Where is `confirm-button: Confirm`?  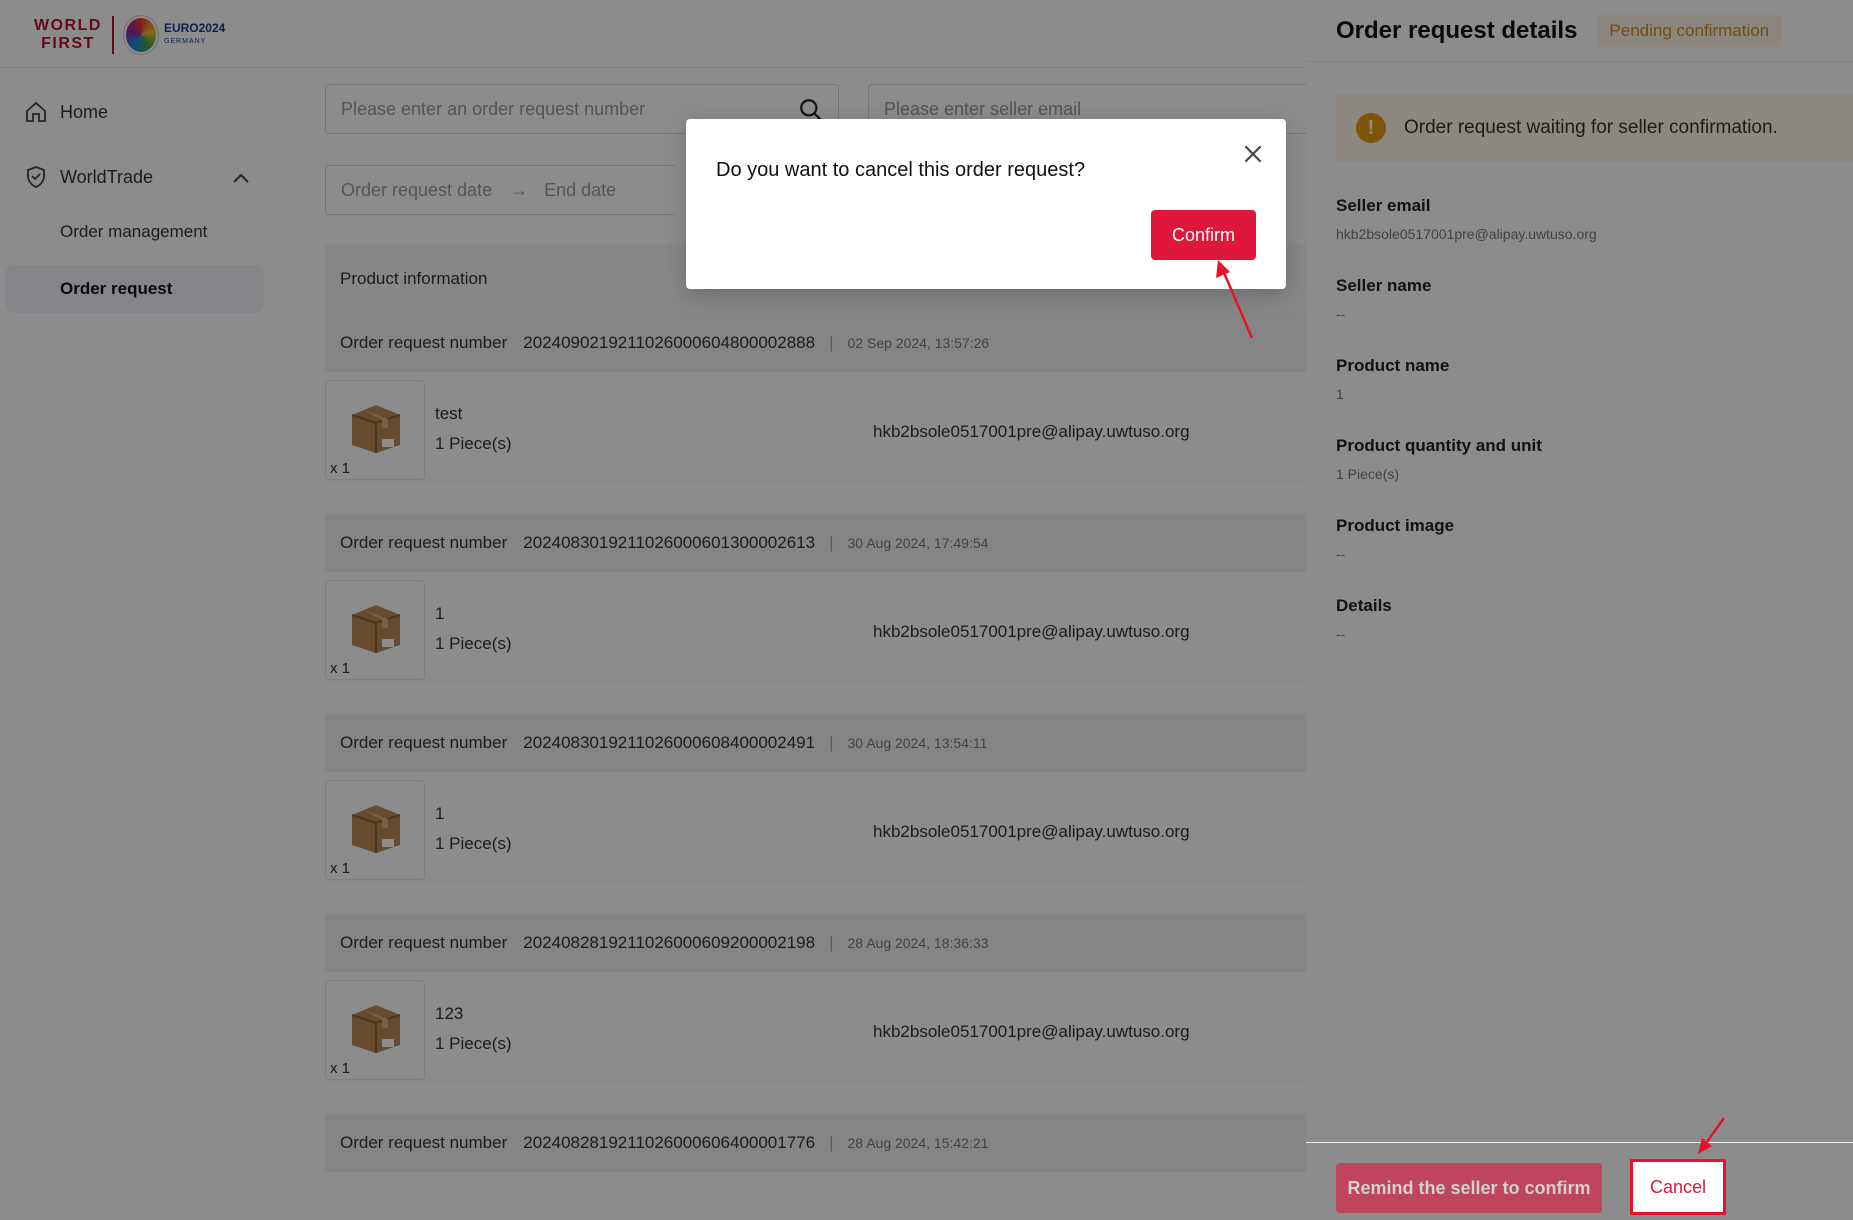 confirm-button: Confirm is located at coordinates (1203, 235).